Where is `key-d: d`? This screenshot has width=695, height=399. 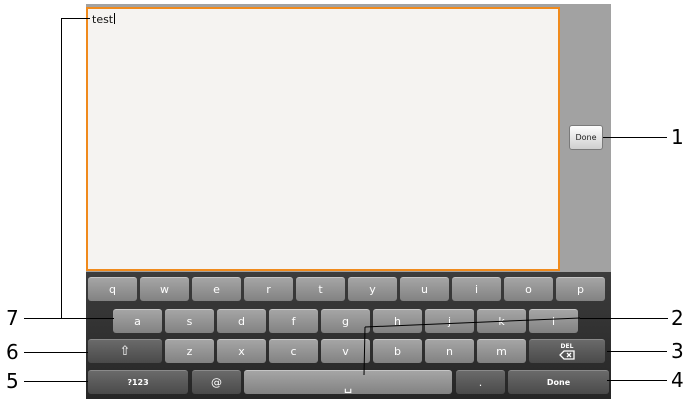 key-d: d is located at coordinates (241, 321).